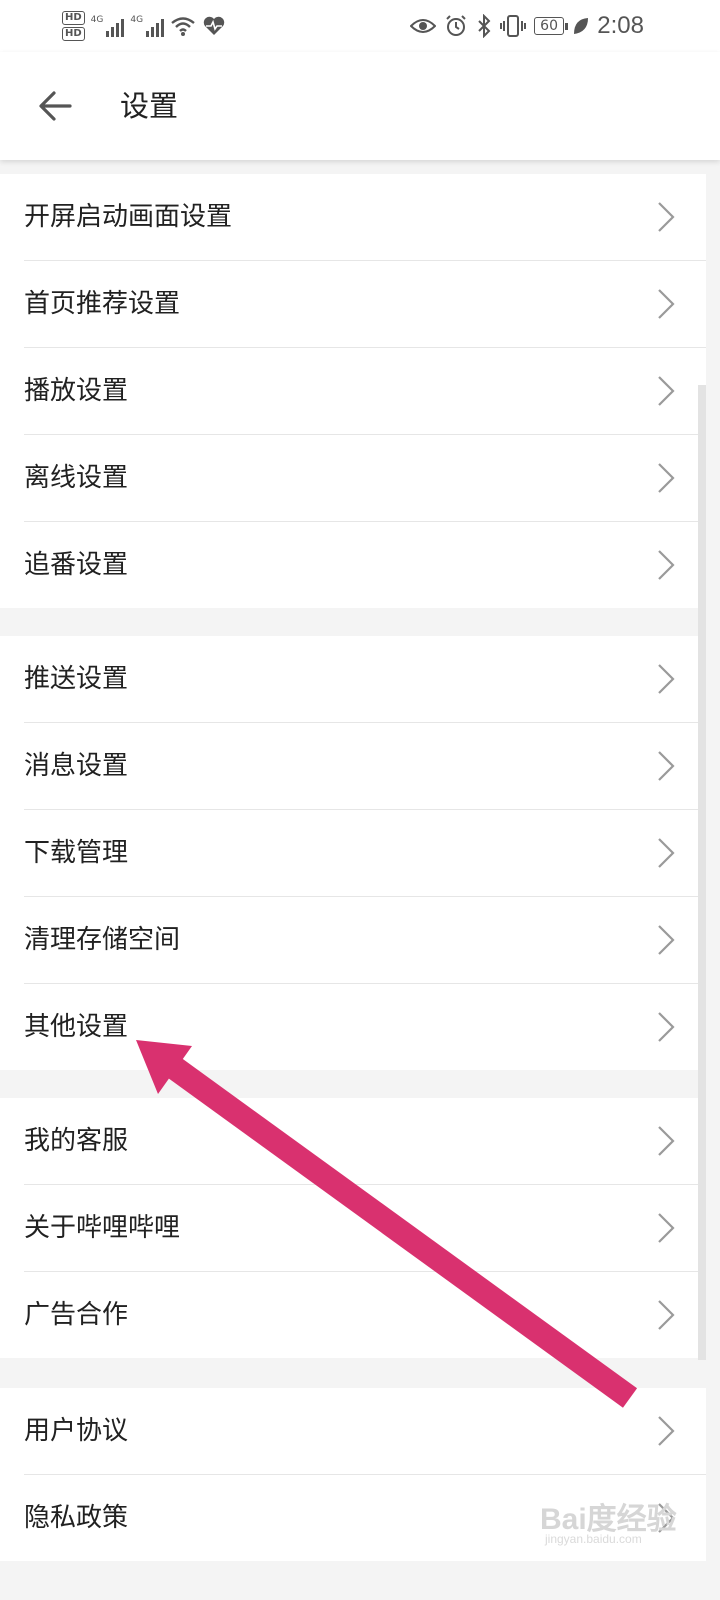 The image size is (720, 1600). Describe the element at coordinates (484, 26) in the screenshot. I see `bluetooth-icon` at that location.